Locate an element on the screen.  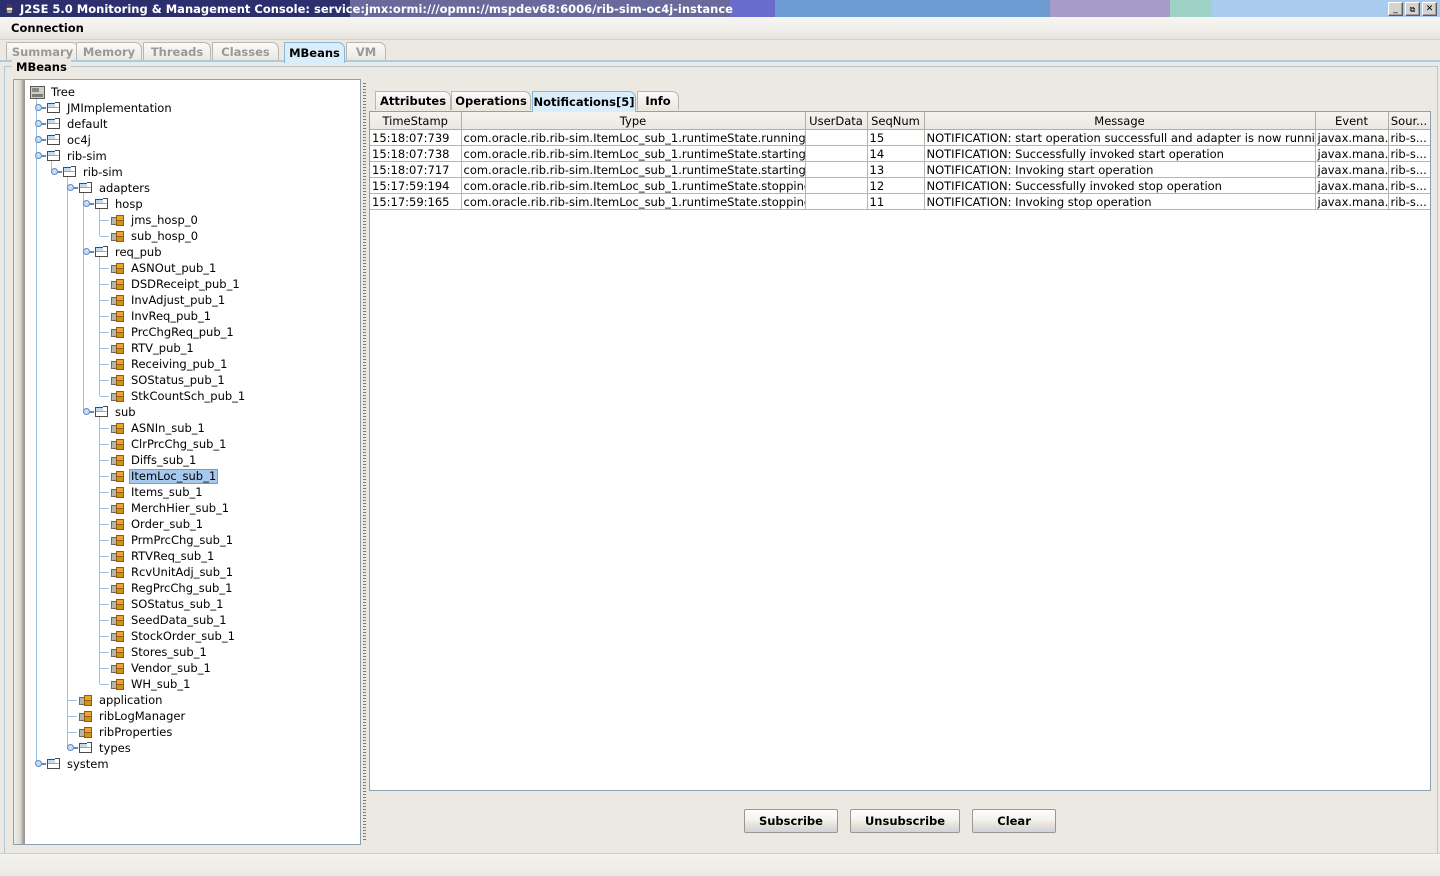
close-button: ✕ is located at coordinates (1429, 9).